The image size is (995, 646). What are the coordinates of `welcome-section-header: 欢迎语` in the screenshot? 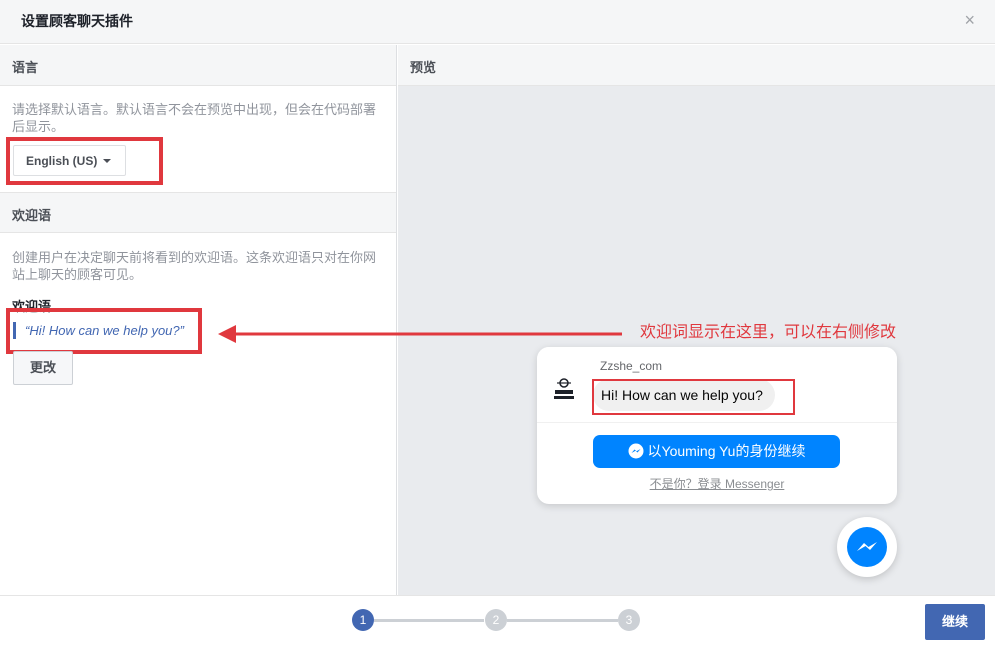 It's located at (198, 212).